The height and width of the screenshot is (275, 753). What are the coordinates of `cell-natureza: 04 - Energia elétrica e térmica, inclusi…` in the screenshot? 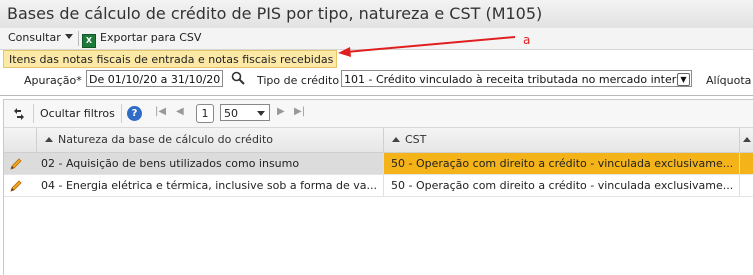 It's located at (210, 185).